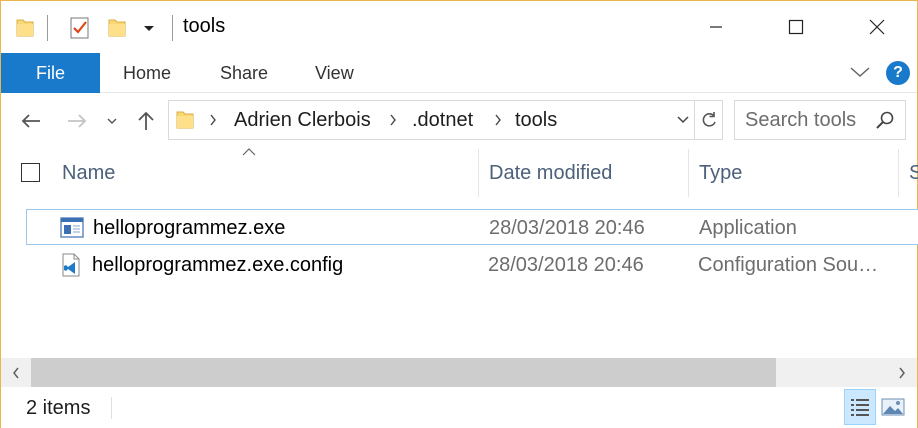  What do you see at coordinates (47, 28) in the screenshot?
I see `quick-access-separator` at bounding box center [47, 28].